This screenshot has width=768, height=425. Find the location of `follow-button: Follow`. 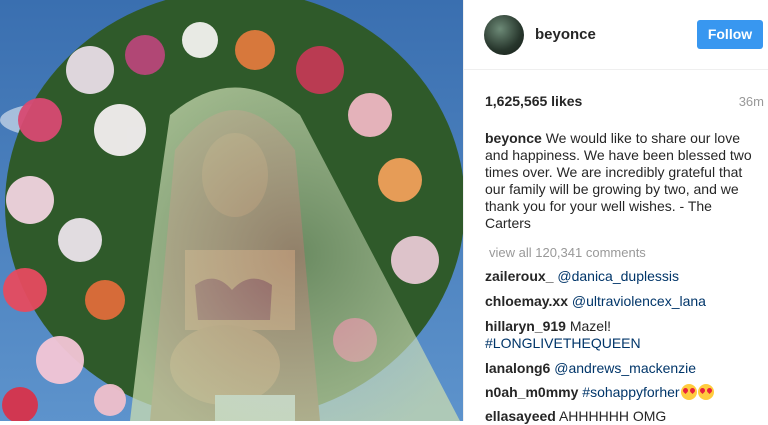

follow-button: Follow is located at coordinates (730, 34).